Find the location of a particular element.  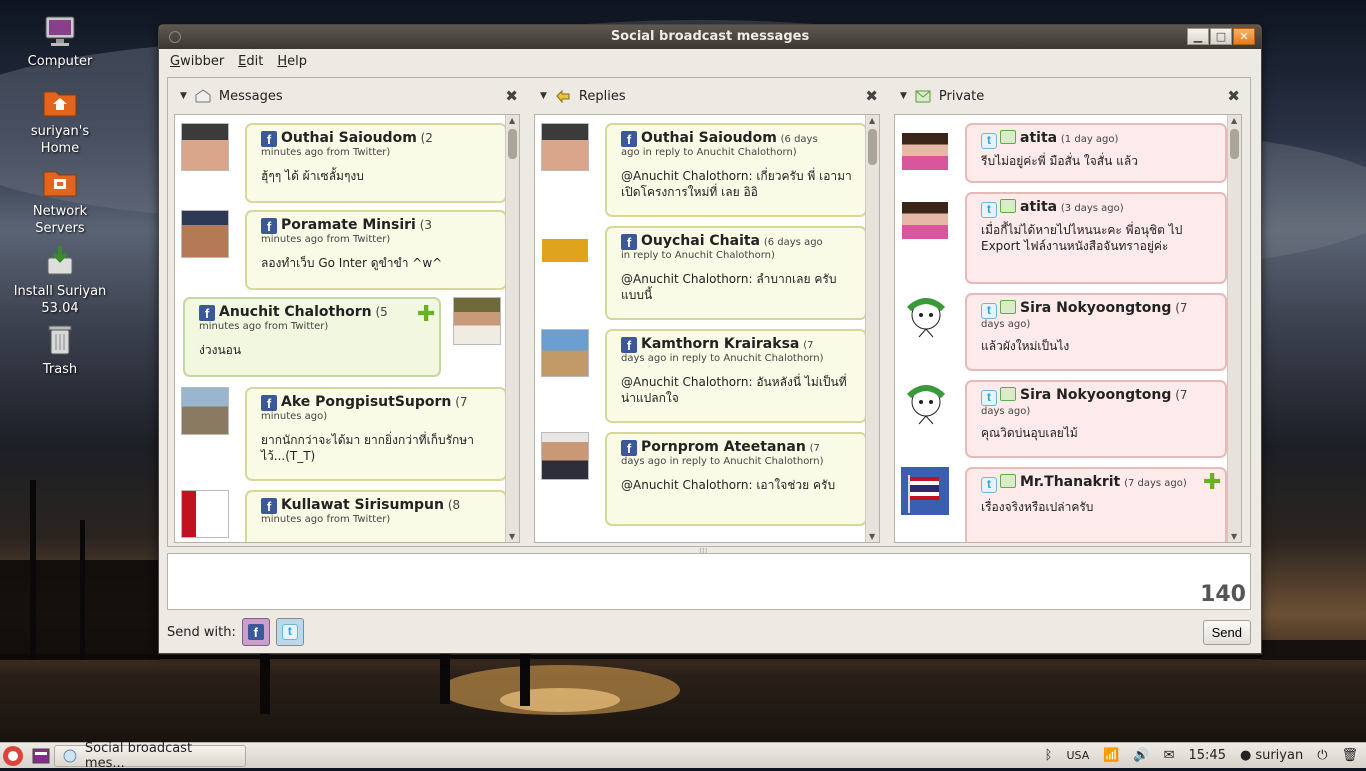

desktop-icon-home: suriyan's Home is located at coordinates (60, 120).